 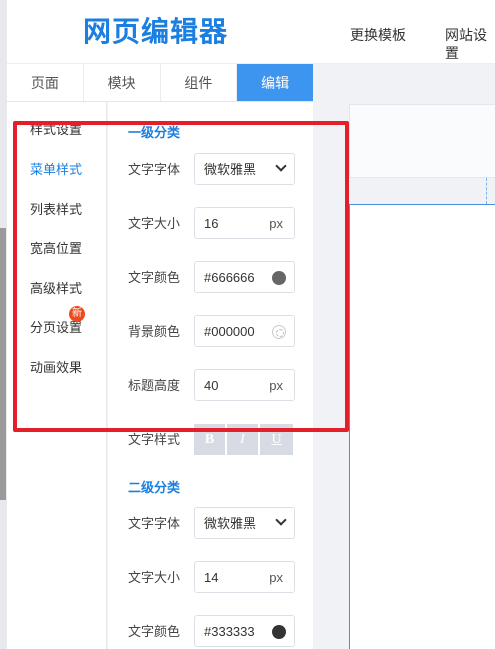 What do you see at coordinates (56, 289) in the screenshot?
I see `sidebar-item-advanced-style: 高级样式` at bounding box center [56, 289].